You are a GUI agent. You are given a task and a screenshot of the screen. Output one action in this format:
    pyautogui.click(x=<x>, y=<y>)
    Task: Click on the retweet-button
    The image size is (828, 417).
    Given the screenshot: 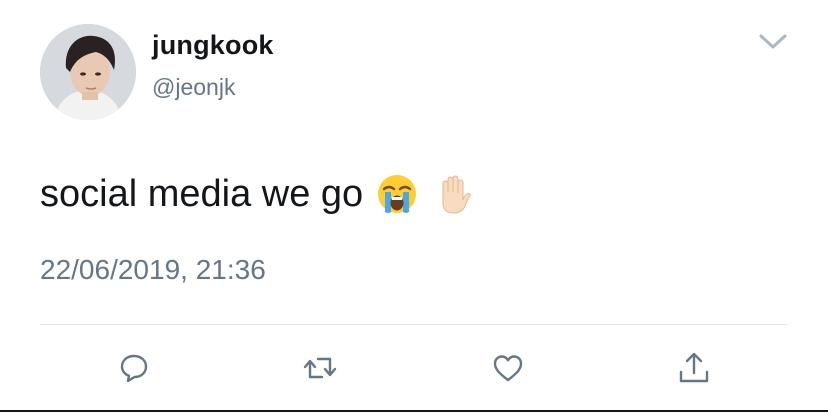 What is the action you would take?
    pyautogui.click(x=320, y=368)
    